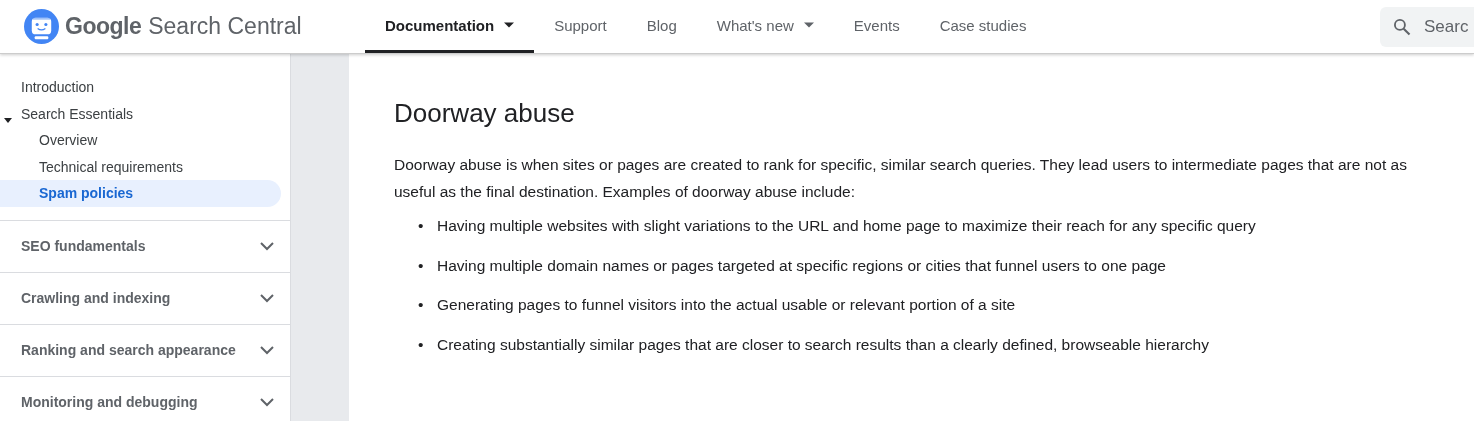 Image resolution: width=1474 pixels, height=421 pixels. What do you see at coordinates (1449, 26) in the screenshot?
I see `search-input: Searc` at bounding box center [1449, 26].